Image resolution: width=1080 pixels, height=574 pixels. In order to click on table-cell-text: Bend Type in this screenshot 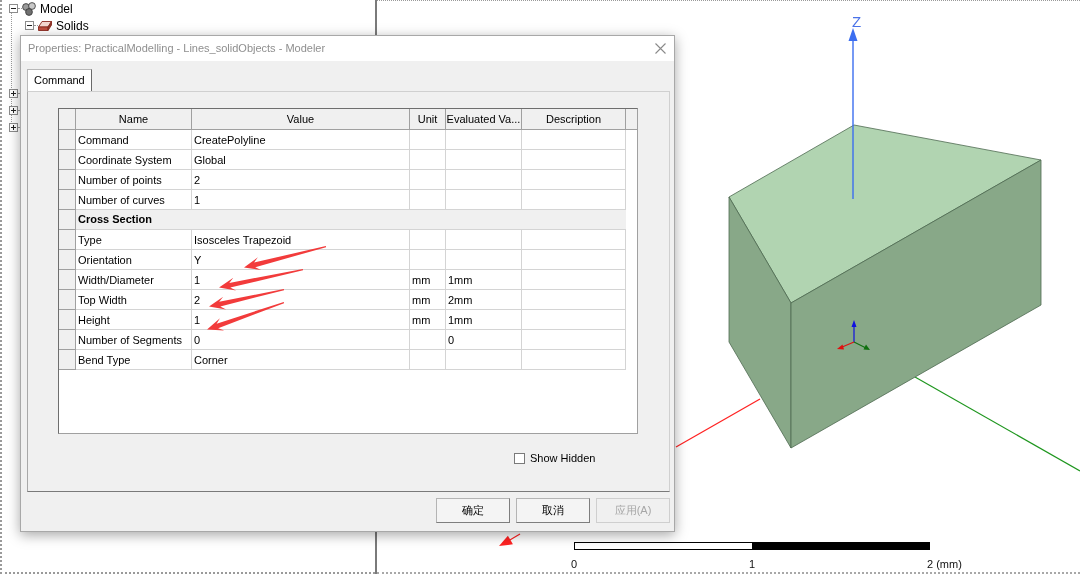, I will do `click(104, 359)`.